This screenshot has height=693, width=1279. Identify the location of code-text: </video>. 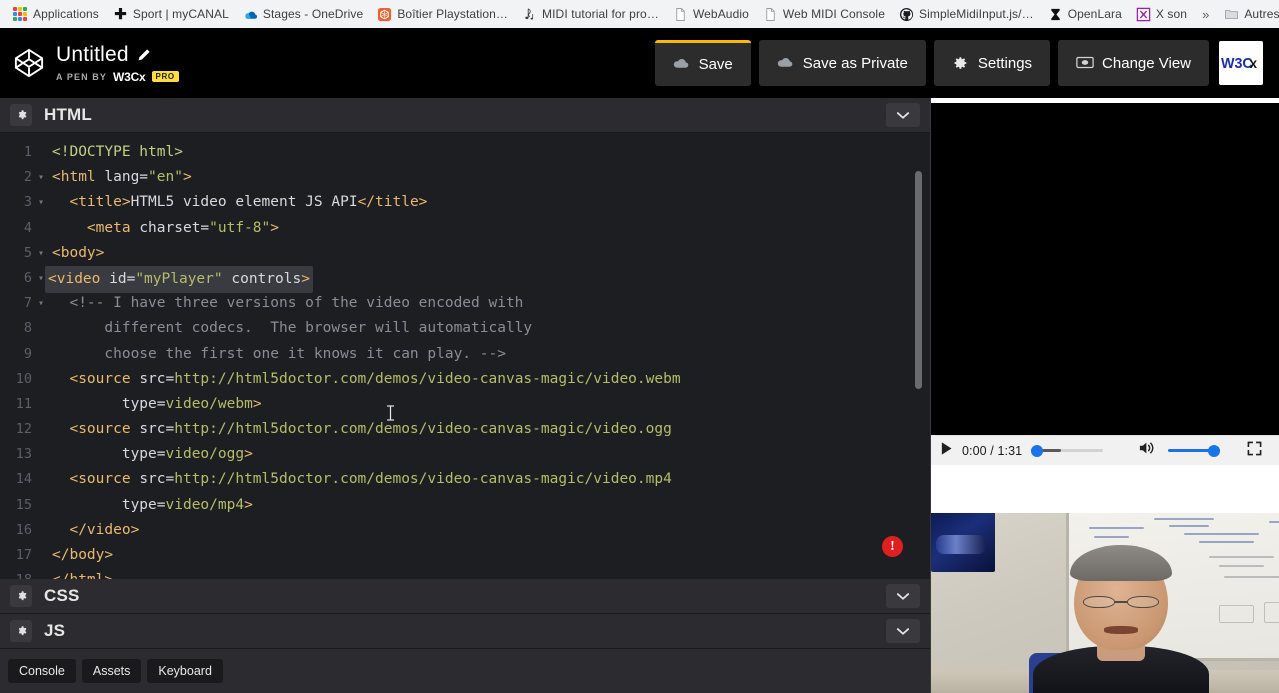
(93, 530).